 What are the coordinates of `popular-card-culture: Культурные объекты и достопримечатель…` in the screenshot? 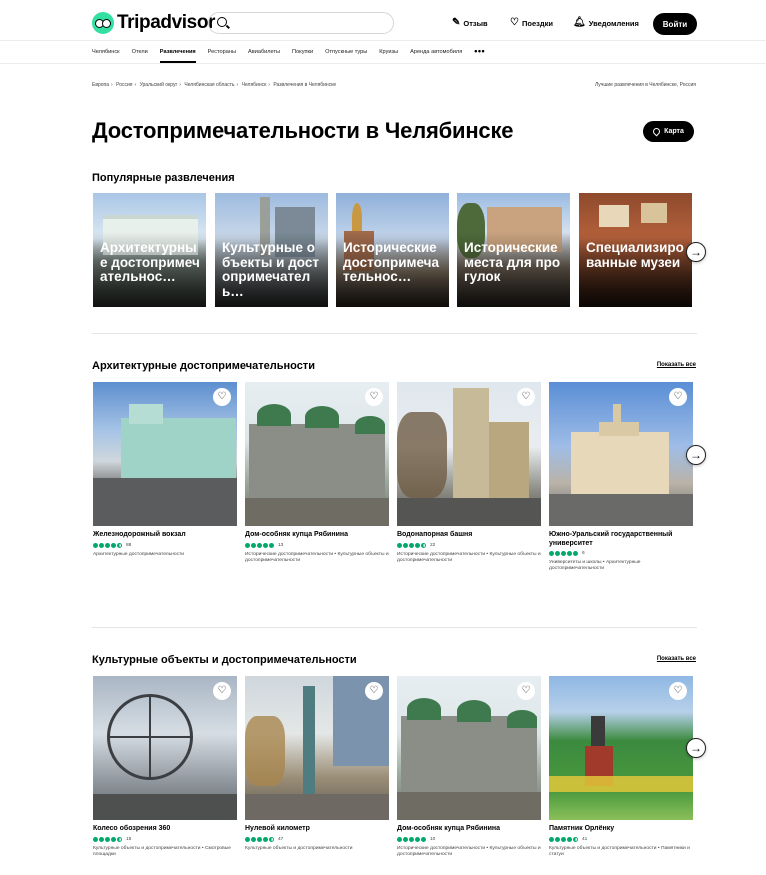 It's located at (271, 250).